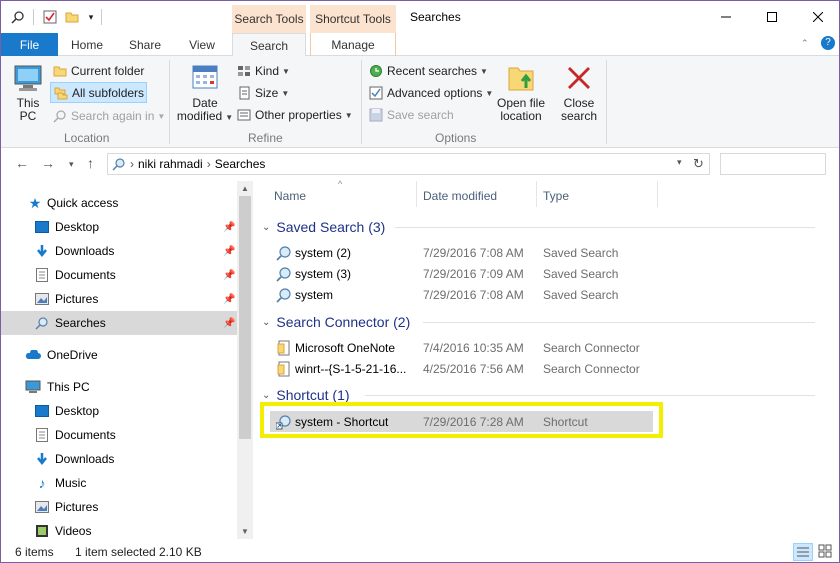 The image size is (840, 563). I want to click on navigation-bar: ← → ▾ ↑ › niki rahmadi › Searches ▾ ↻, so click(420, 164).